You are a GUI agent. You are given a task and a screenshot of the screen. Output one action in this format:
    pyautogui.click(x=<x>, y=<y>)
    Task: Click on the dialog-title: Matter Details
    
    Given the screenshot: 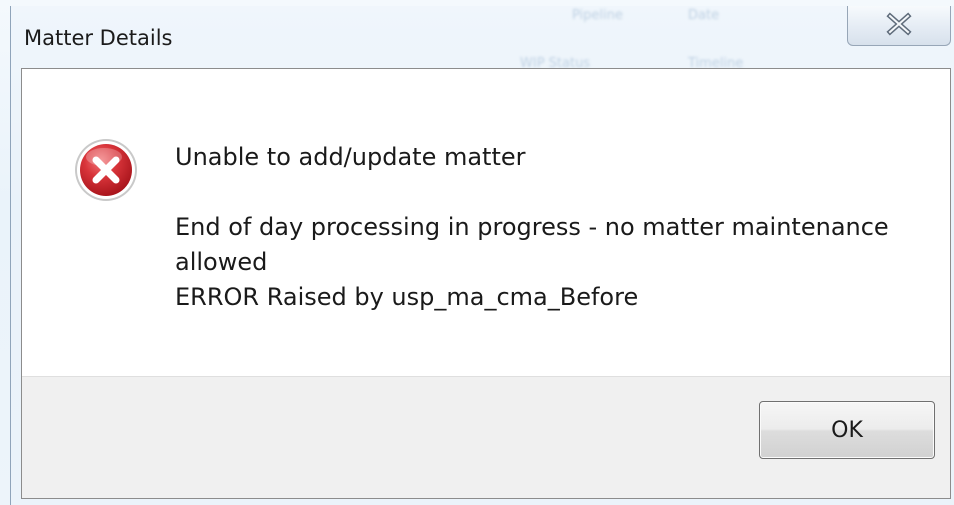 What is the action you would take?
    pyautogui.click(x=98, y=38)
    